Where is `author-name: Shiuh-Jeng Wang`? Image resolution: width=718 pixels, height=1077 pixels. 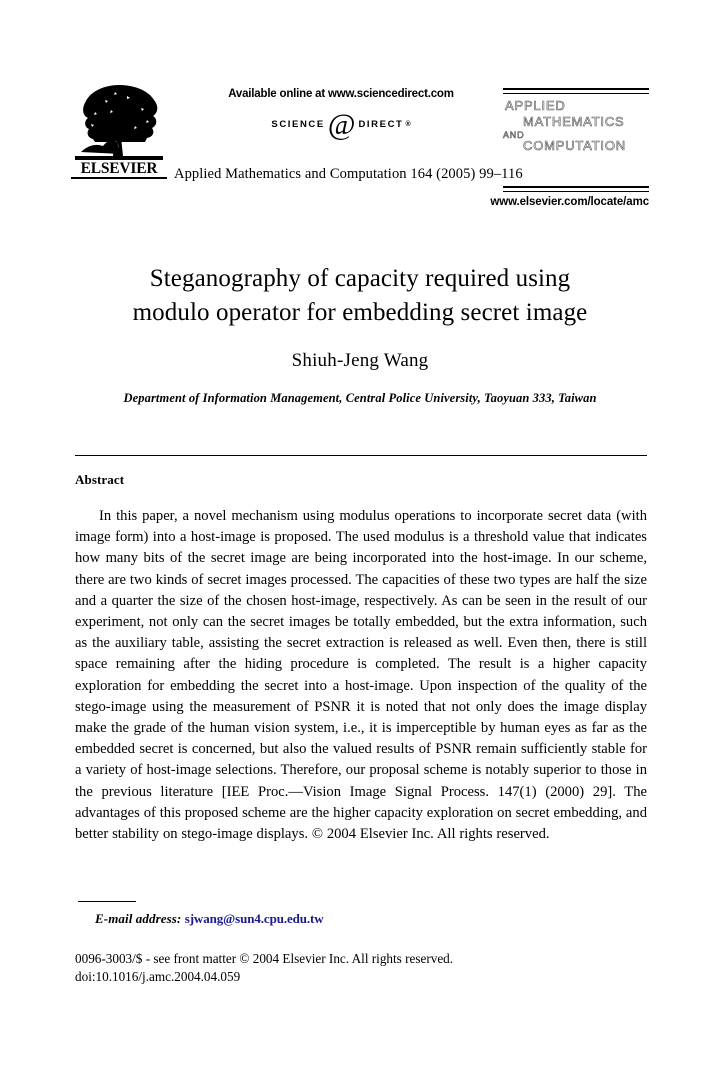 author-name: Shiuh-Jeng Wang is located at coordinates (360, 360).